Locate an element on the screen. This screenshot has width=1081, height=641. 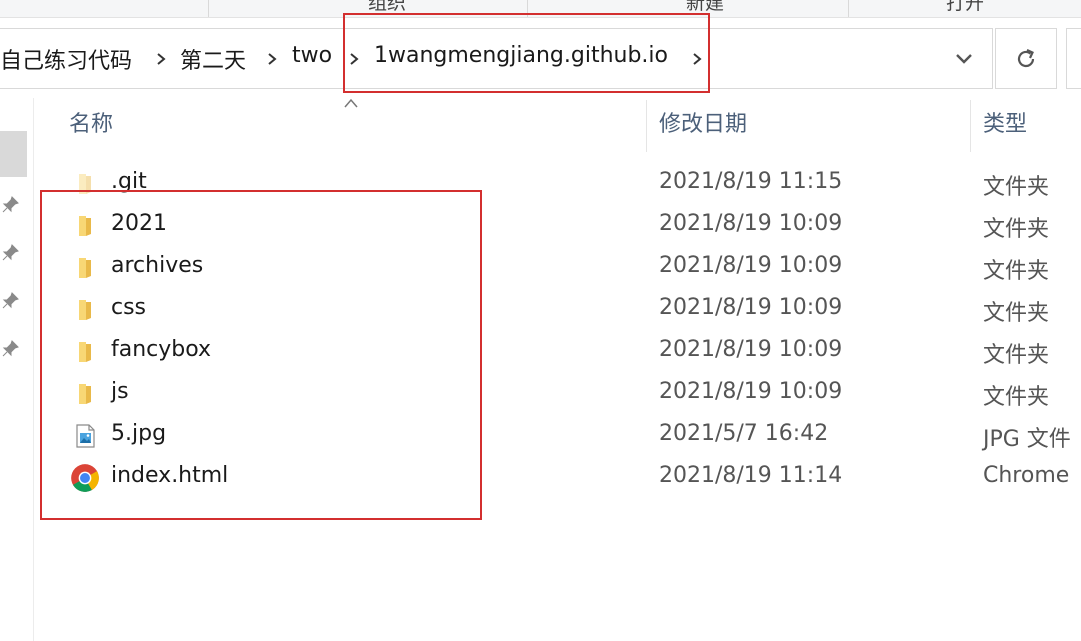
refresh-icon is located at coordinates (1026, 58).